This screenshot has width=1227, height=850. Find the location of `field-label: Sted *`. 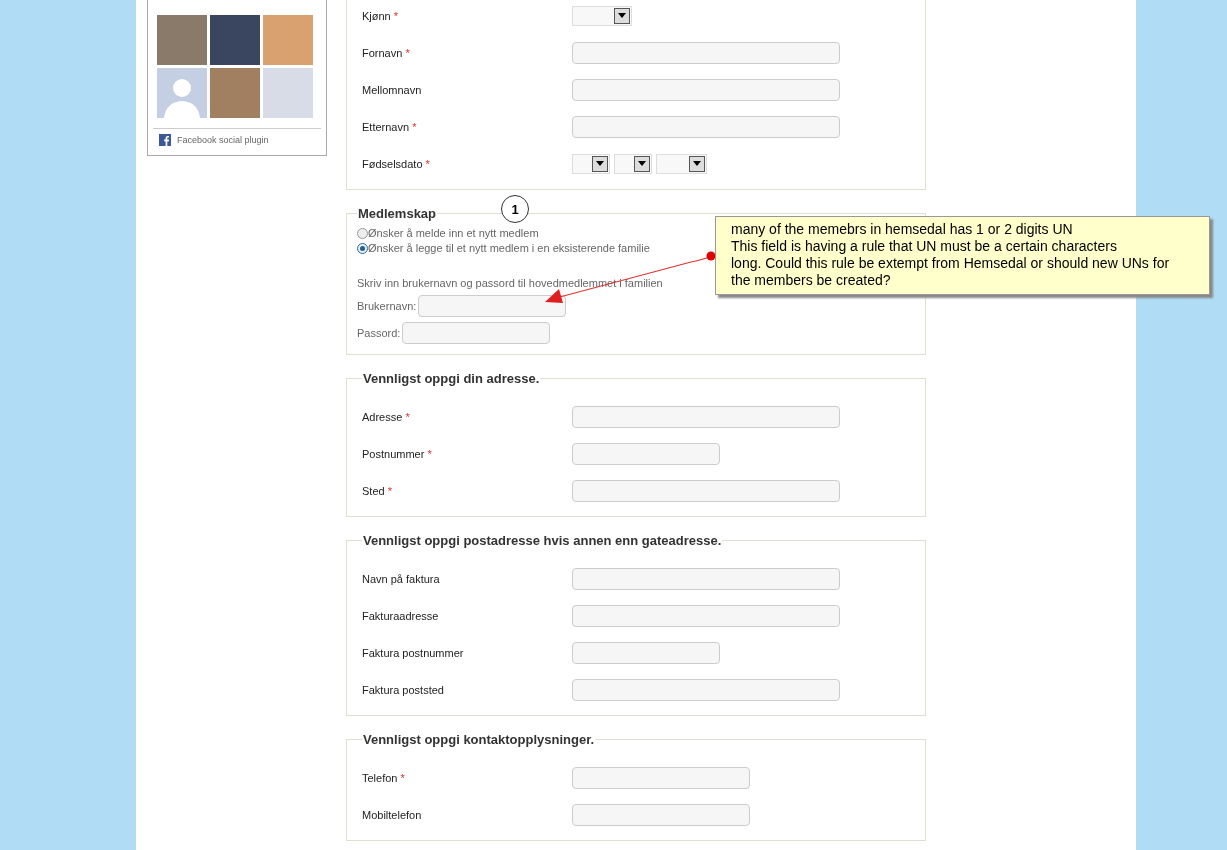

field-label: Sted * is located at coordinates (377, 490).